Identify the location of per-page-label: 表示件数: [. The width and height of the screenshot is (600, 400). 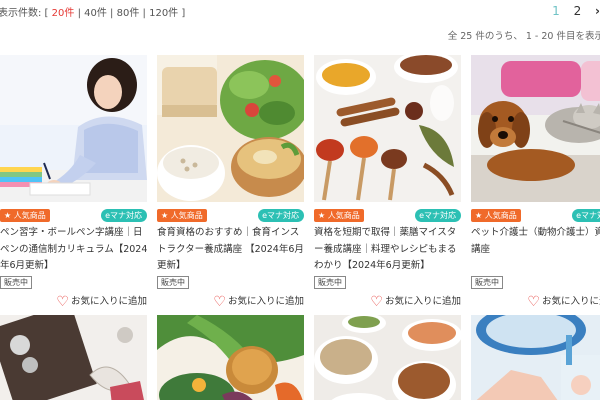
(24, 13).